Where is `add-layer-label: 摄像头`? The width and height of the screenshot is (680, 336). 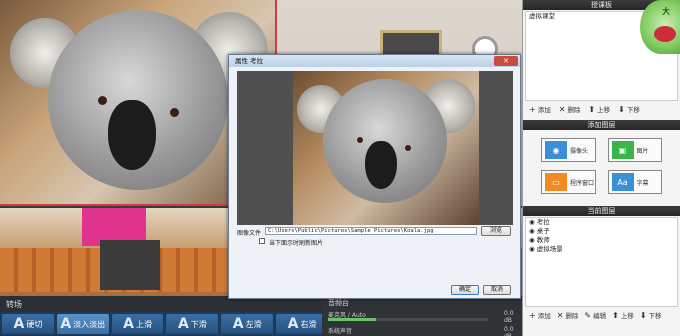
add-layer-label: 摄像头 is located at coordinates (579, 151).